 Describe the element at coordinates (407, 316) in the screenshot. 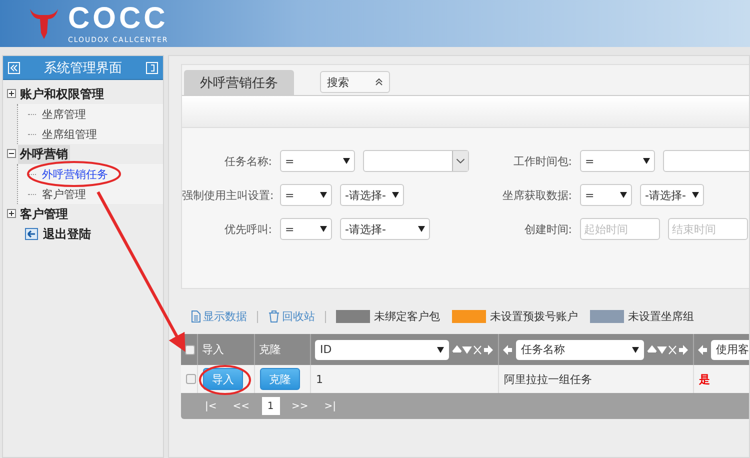

I see `legend-label: 未绑定客户包` at that location.